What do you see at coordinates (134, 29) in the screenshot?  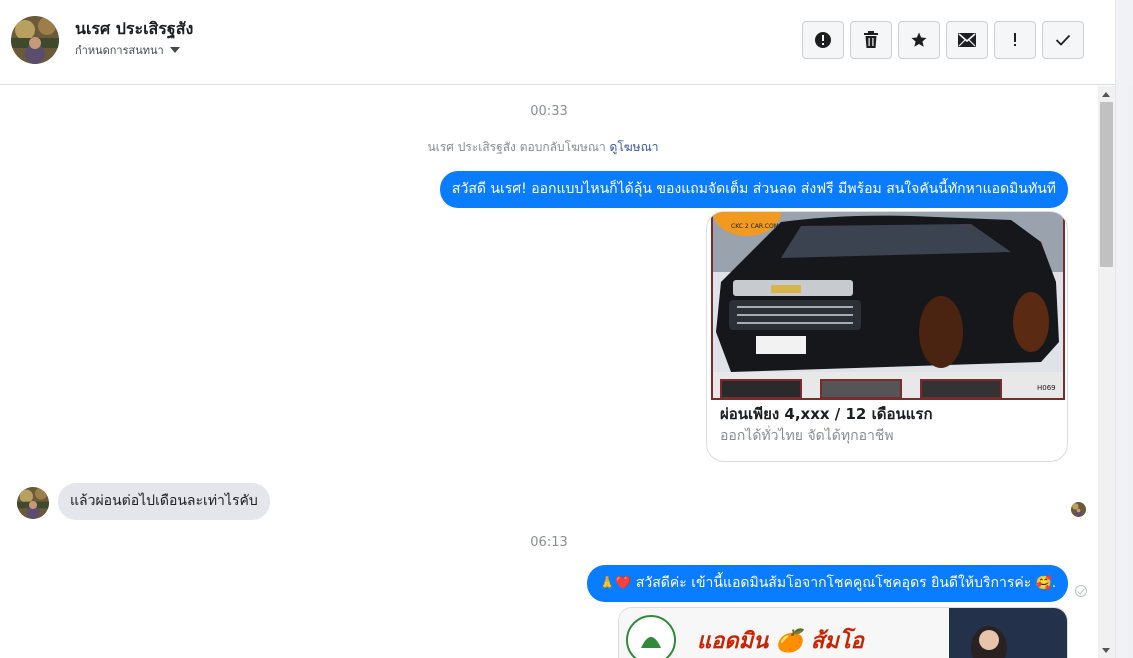 I see `contact-name: นเรศ ประเสิรฐสัง` at bounding box center [134, 29].